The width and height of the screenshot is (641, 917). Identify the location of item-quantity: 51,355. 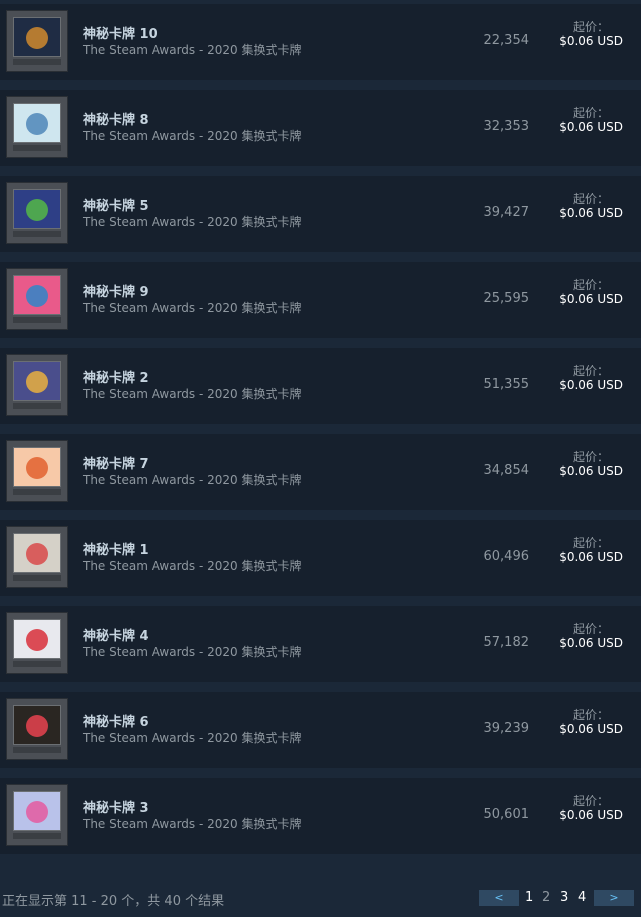
(506, 384).